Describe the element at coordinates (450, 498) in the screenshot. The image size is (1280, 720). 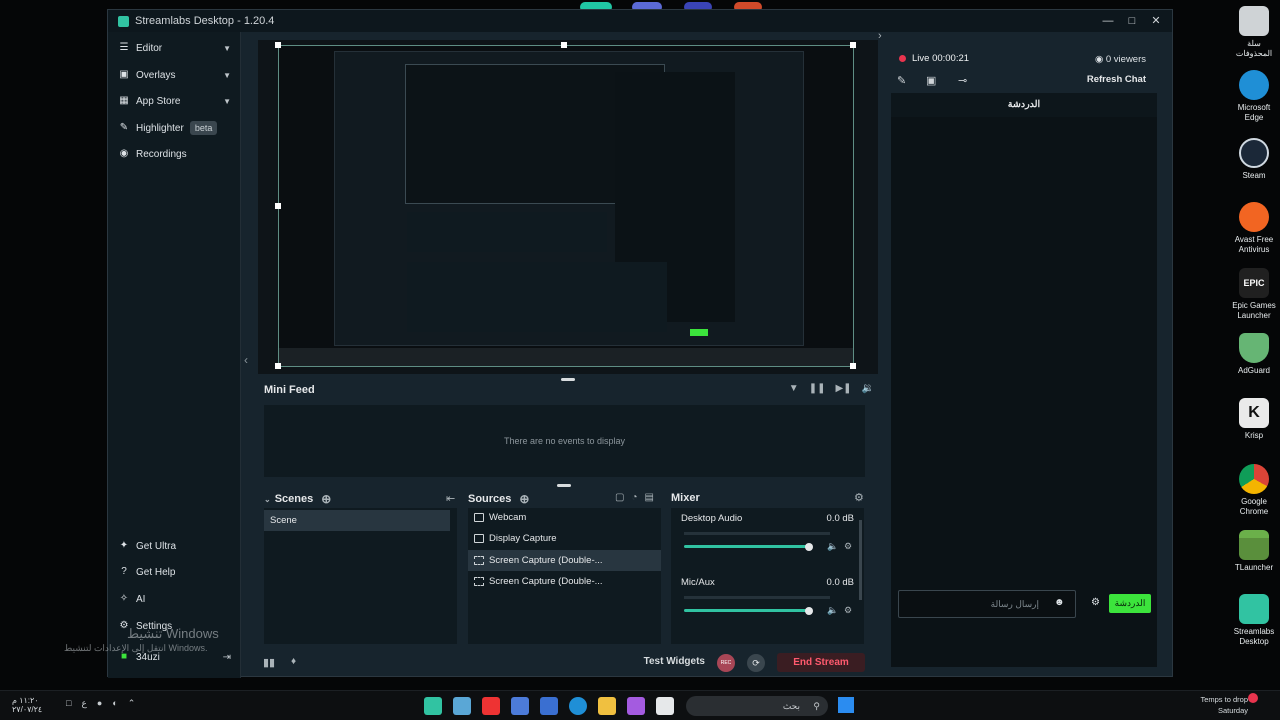
I see `scene-transitions-icon: ⇤` at that location.